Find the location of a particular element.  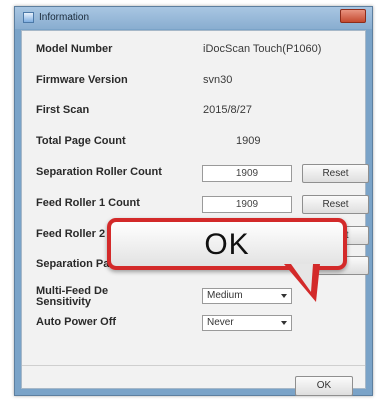

feed-roller-1-row: Feed Roller 1 Count 1909 Reset is located at coordinates (195, 206).